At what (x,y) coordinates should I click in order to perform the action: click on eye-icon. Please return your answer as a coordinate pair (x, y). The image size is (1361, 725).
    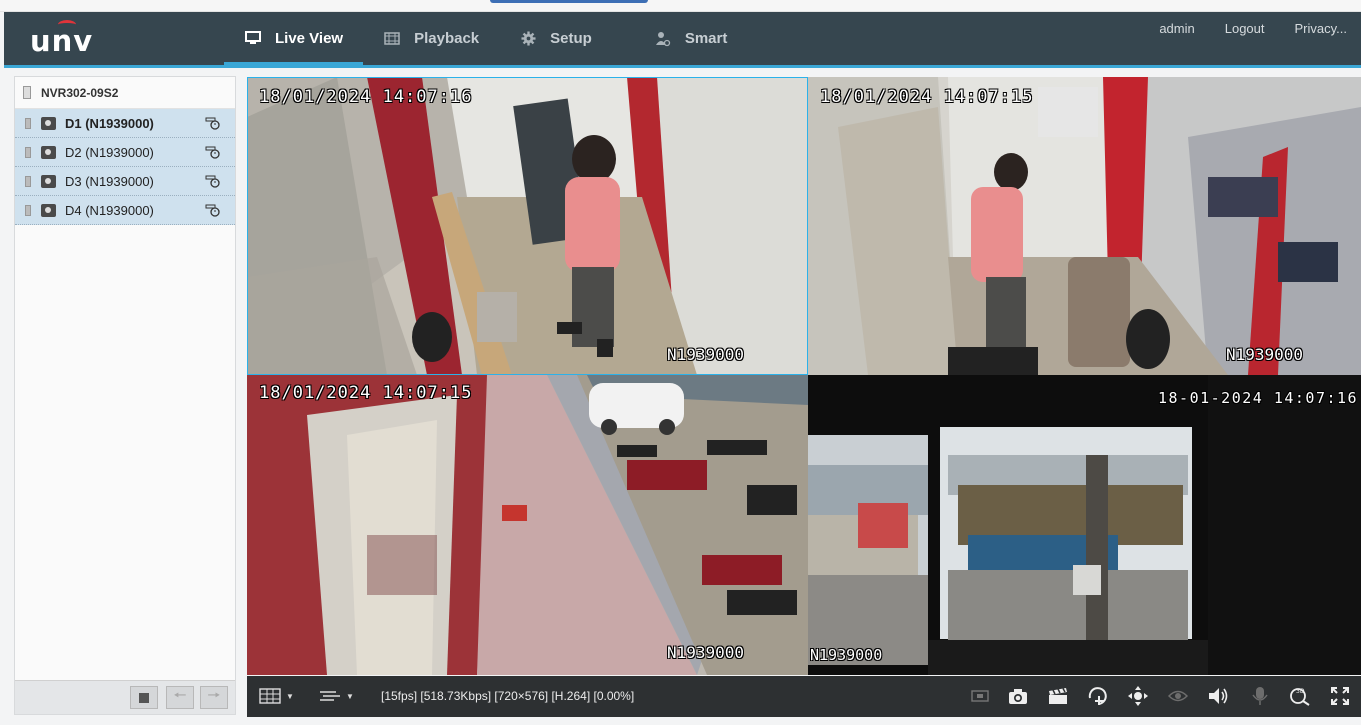
    Looking at the image, I should click on (1178, 696).